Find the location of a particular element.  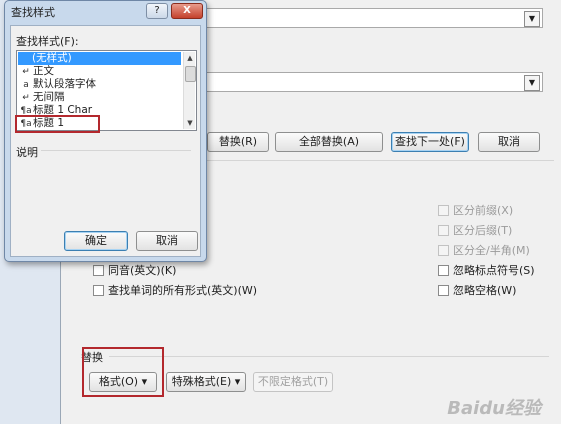

help-icon: ? is located at coordinates (157, 10).